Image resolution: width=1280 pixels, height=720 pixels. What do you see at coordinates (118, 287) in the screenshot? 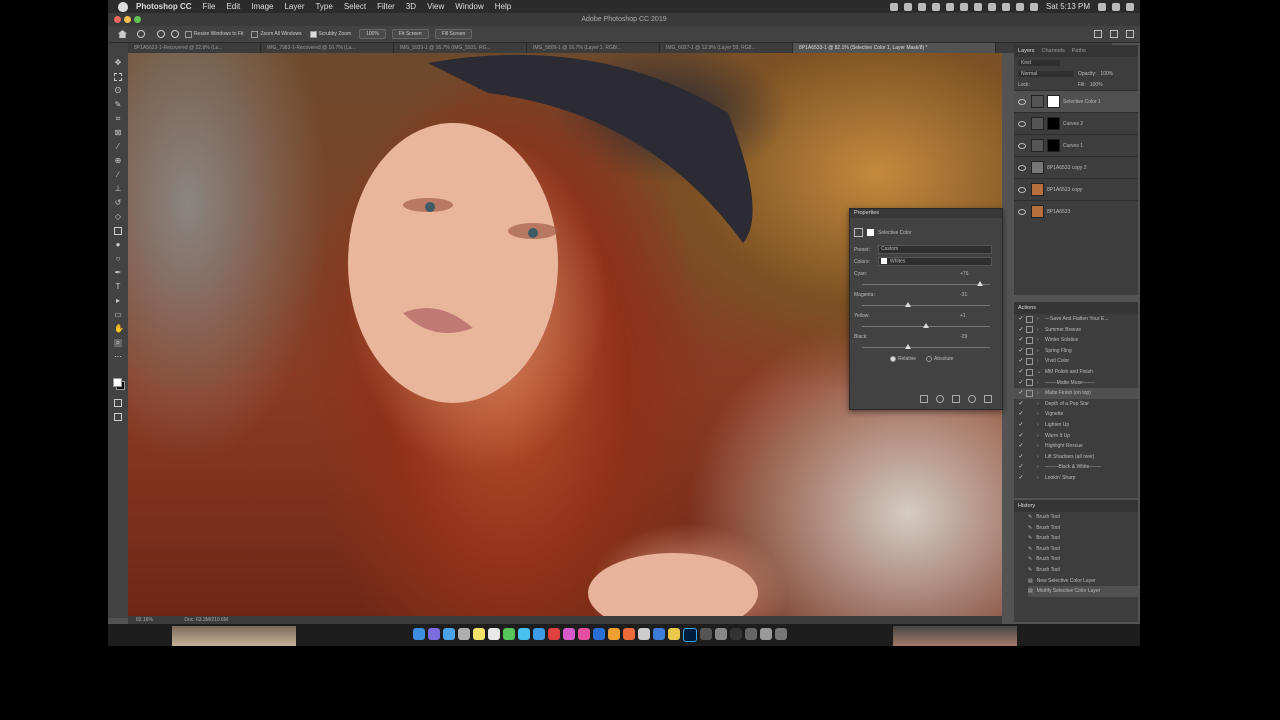
I see `type-tool-icon: T` at bounding box center [118, 287].